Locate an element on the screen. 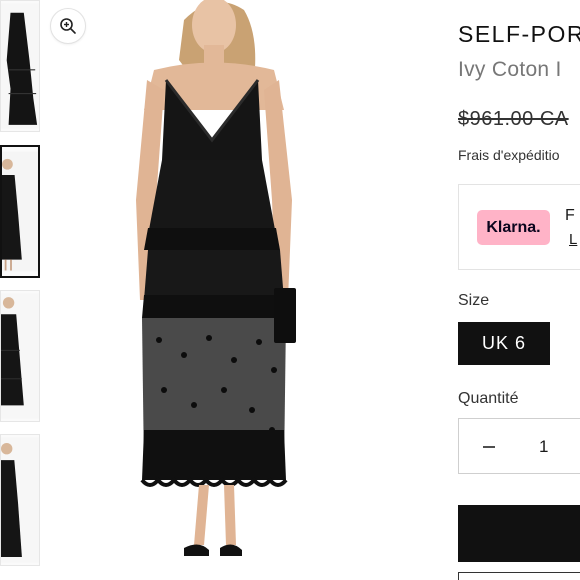 This screenshot has height=580, width=580. klarna-logo: Klarna. is located at coordinates (513, 227).